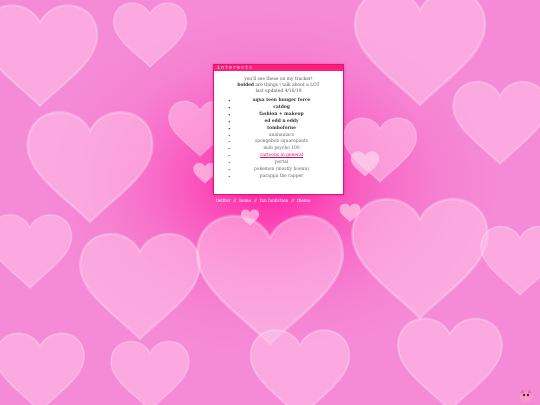 Image resolution: width=540 pixels, height=405 pixels. What do you see at coordinates (281, 108) in the screenshot?
I see `list-item: catdog` at bounding box center [281, 108].